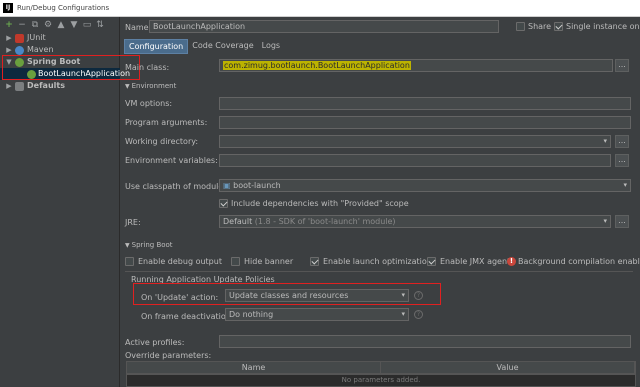 The height and width of the screenshot is (387, 640). What do you see at coordinates (415, 141) in the screenshot?
I see `working-directory-input: ▾` at bounding box center [415, 141].